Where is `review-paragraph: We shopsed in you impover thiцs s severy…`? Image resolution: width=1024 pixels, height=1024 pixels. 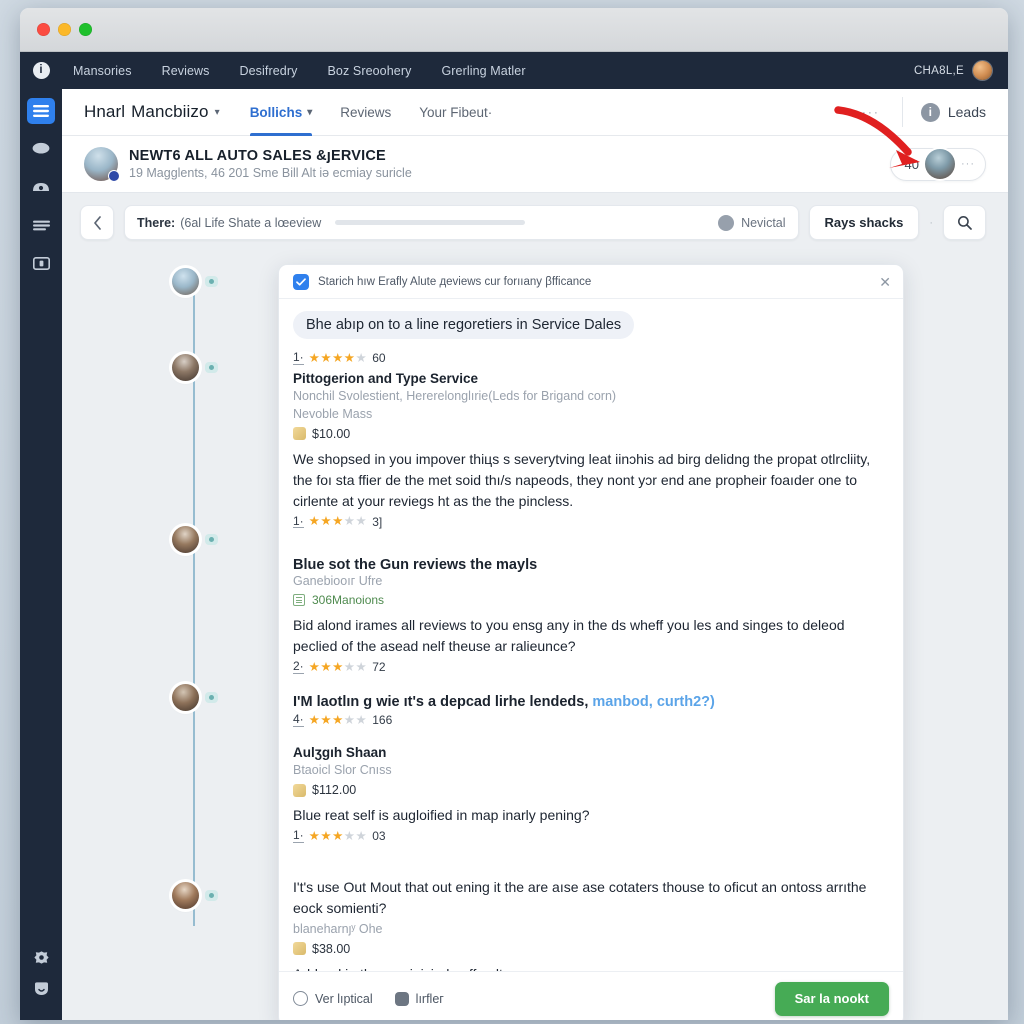
review-paragraph: We shopsed in you impover thiцs s severy… is located at coordinates (582, 479).